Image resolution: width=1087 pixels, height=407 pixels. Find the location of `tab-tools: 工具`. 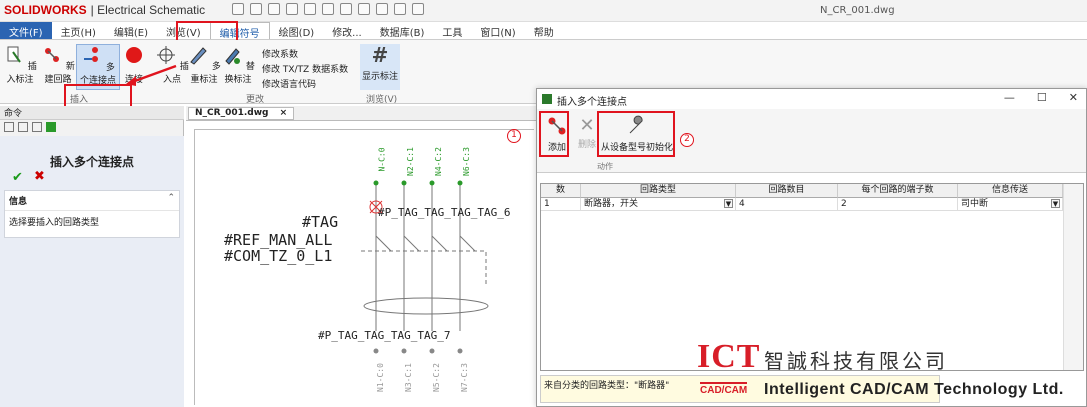

tab-tools: 工具 is located at coordinates (452, 30).